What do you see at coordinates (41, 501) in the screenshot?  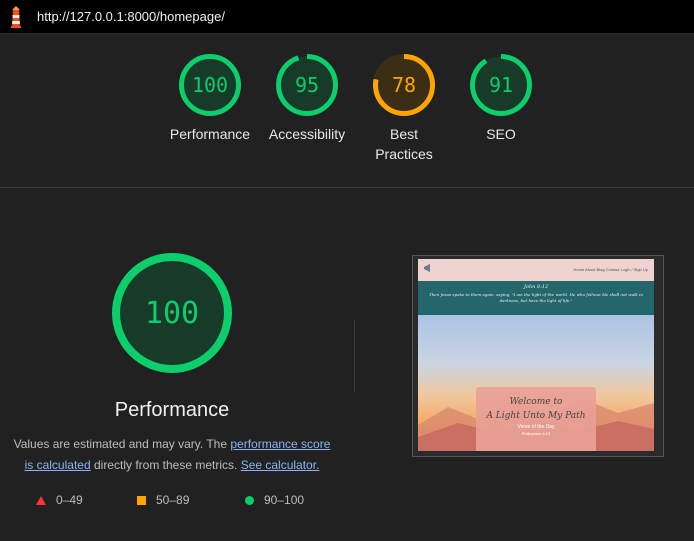 I see `triangle-icon` at bounding box center [41, 501].